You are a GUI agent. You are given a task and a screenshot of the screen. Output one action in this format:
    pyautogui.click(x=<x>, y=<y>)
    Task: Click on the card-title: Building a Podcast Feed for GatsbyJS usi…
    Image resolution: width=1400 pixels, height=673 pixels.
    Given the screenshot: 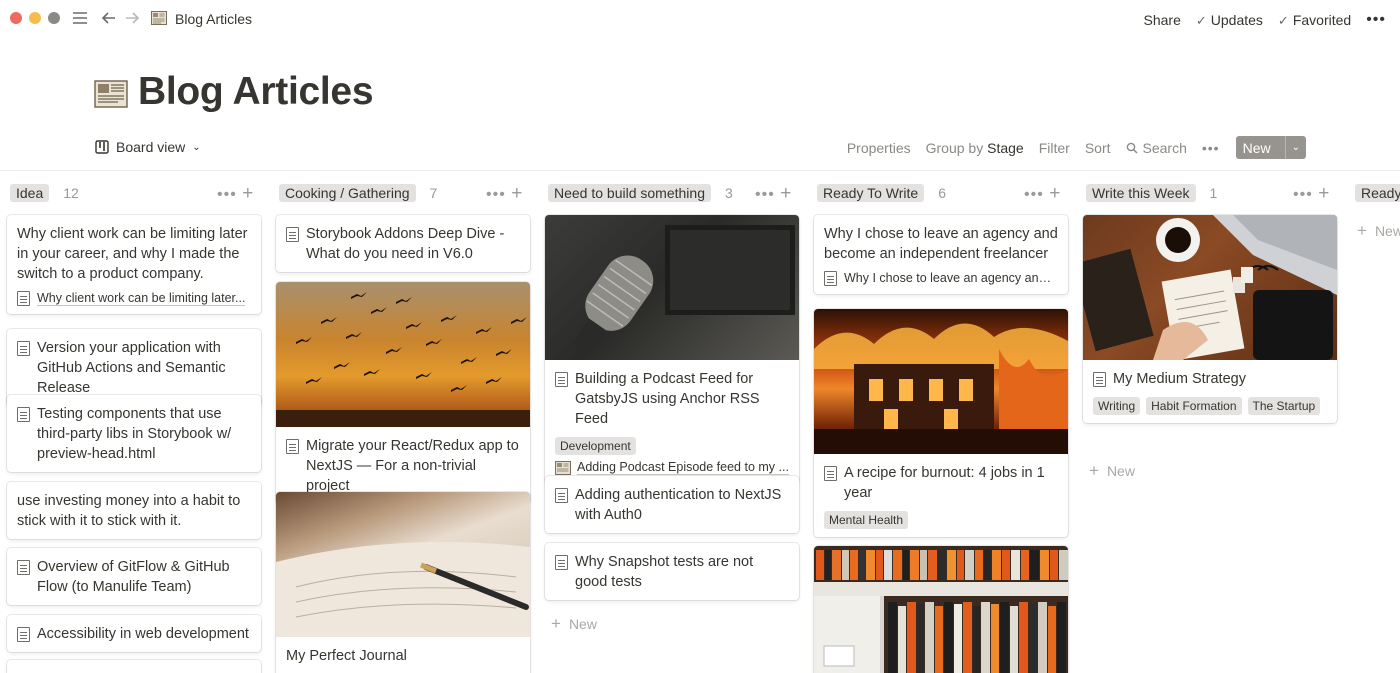 What is the action you would take?
    pyautogui.click(x=667, y=399)
    